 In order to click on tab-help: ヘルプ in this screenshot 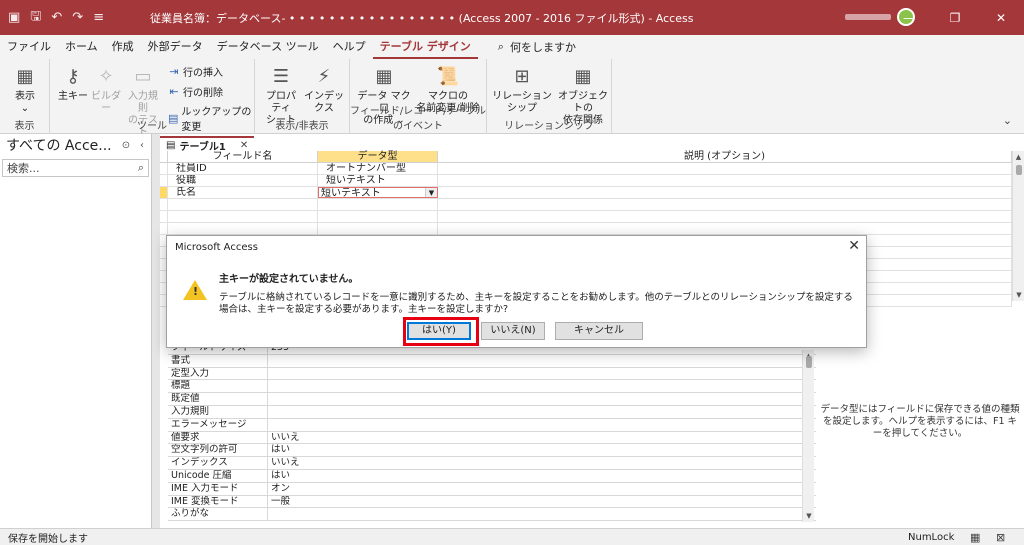, I will do `click(349, 47)`.